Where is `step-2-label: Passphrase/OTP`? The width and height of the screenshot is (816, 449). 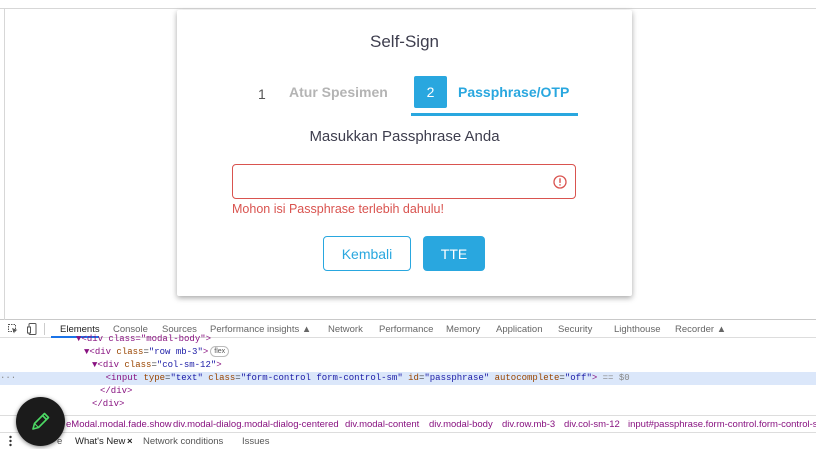 step-2-label: Passphrase/OTP is located at coordinates (513, 92).